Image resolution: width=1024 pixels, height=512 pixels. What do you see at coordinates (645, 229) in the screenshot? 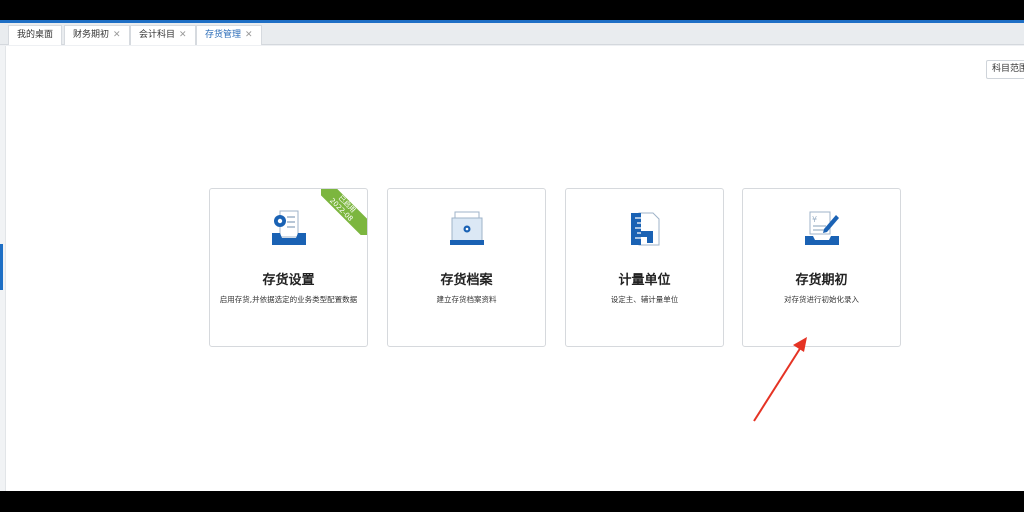
I see `ruler-document-icon` at bounding box center [645, 229].